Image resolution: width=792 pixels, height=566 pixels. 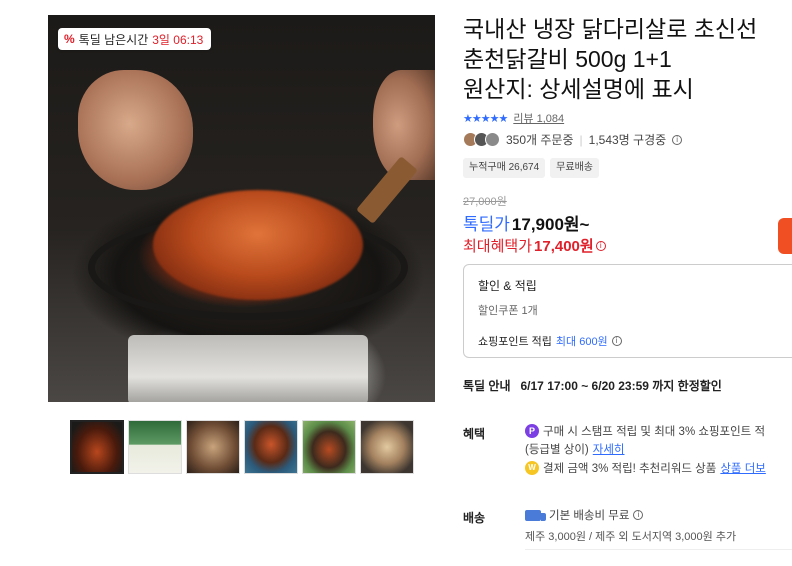 What do you see at coordinates (785, 236) in the screenshot?
I see `buy-button` at bounding box center [785, 236].